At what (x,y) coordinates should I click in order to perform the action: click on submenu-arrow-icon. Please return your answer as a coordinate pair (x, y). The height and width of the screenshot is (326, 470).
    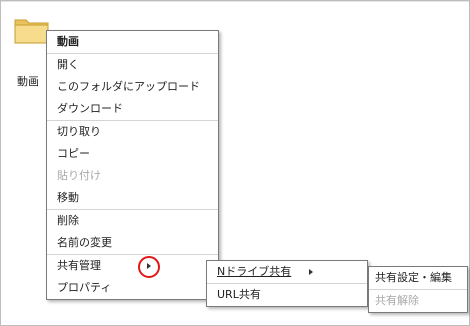
    Looking at the image, I should click on (311, 272).